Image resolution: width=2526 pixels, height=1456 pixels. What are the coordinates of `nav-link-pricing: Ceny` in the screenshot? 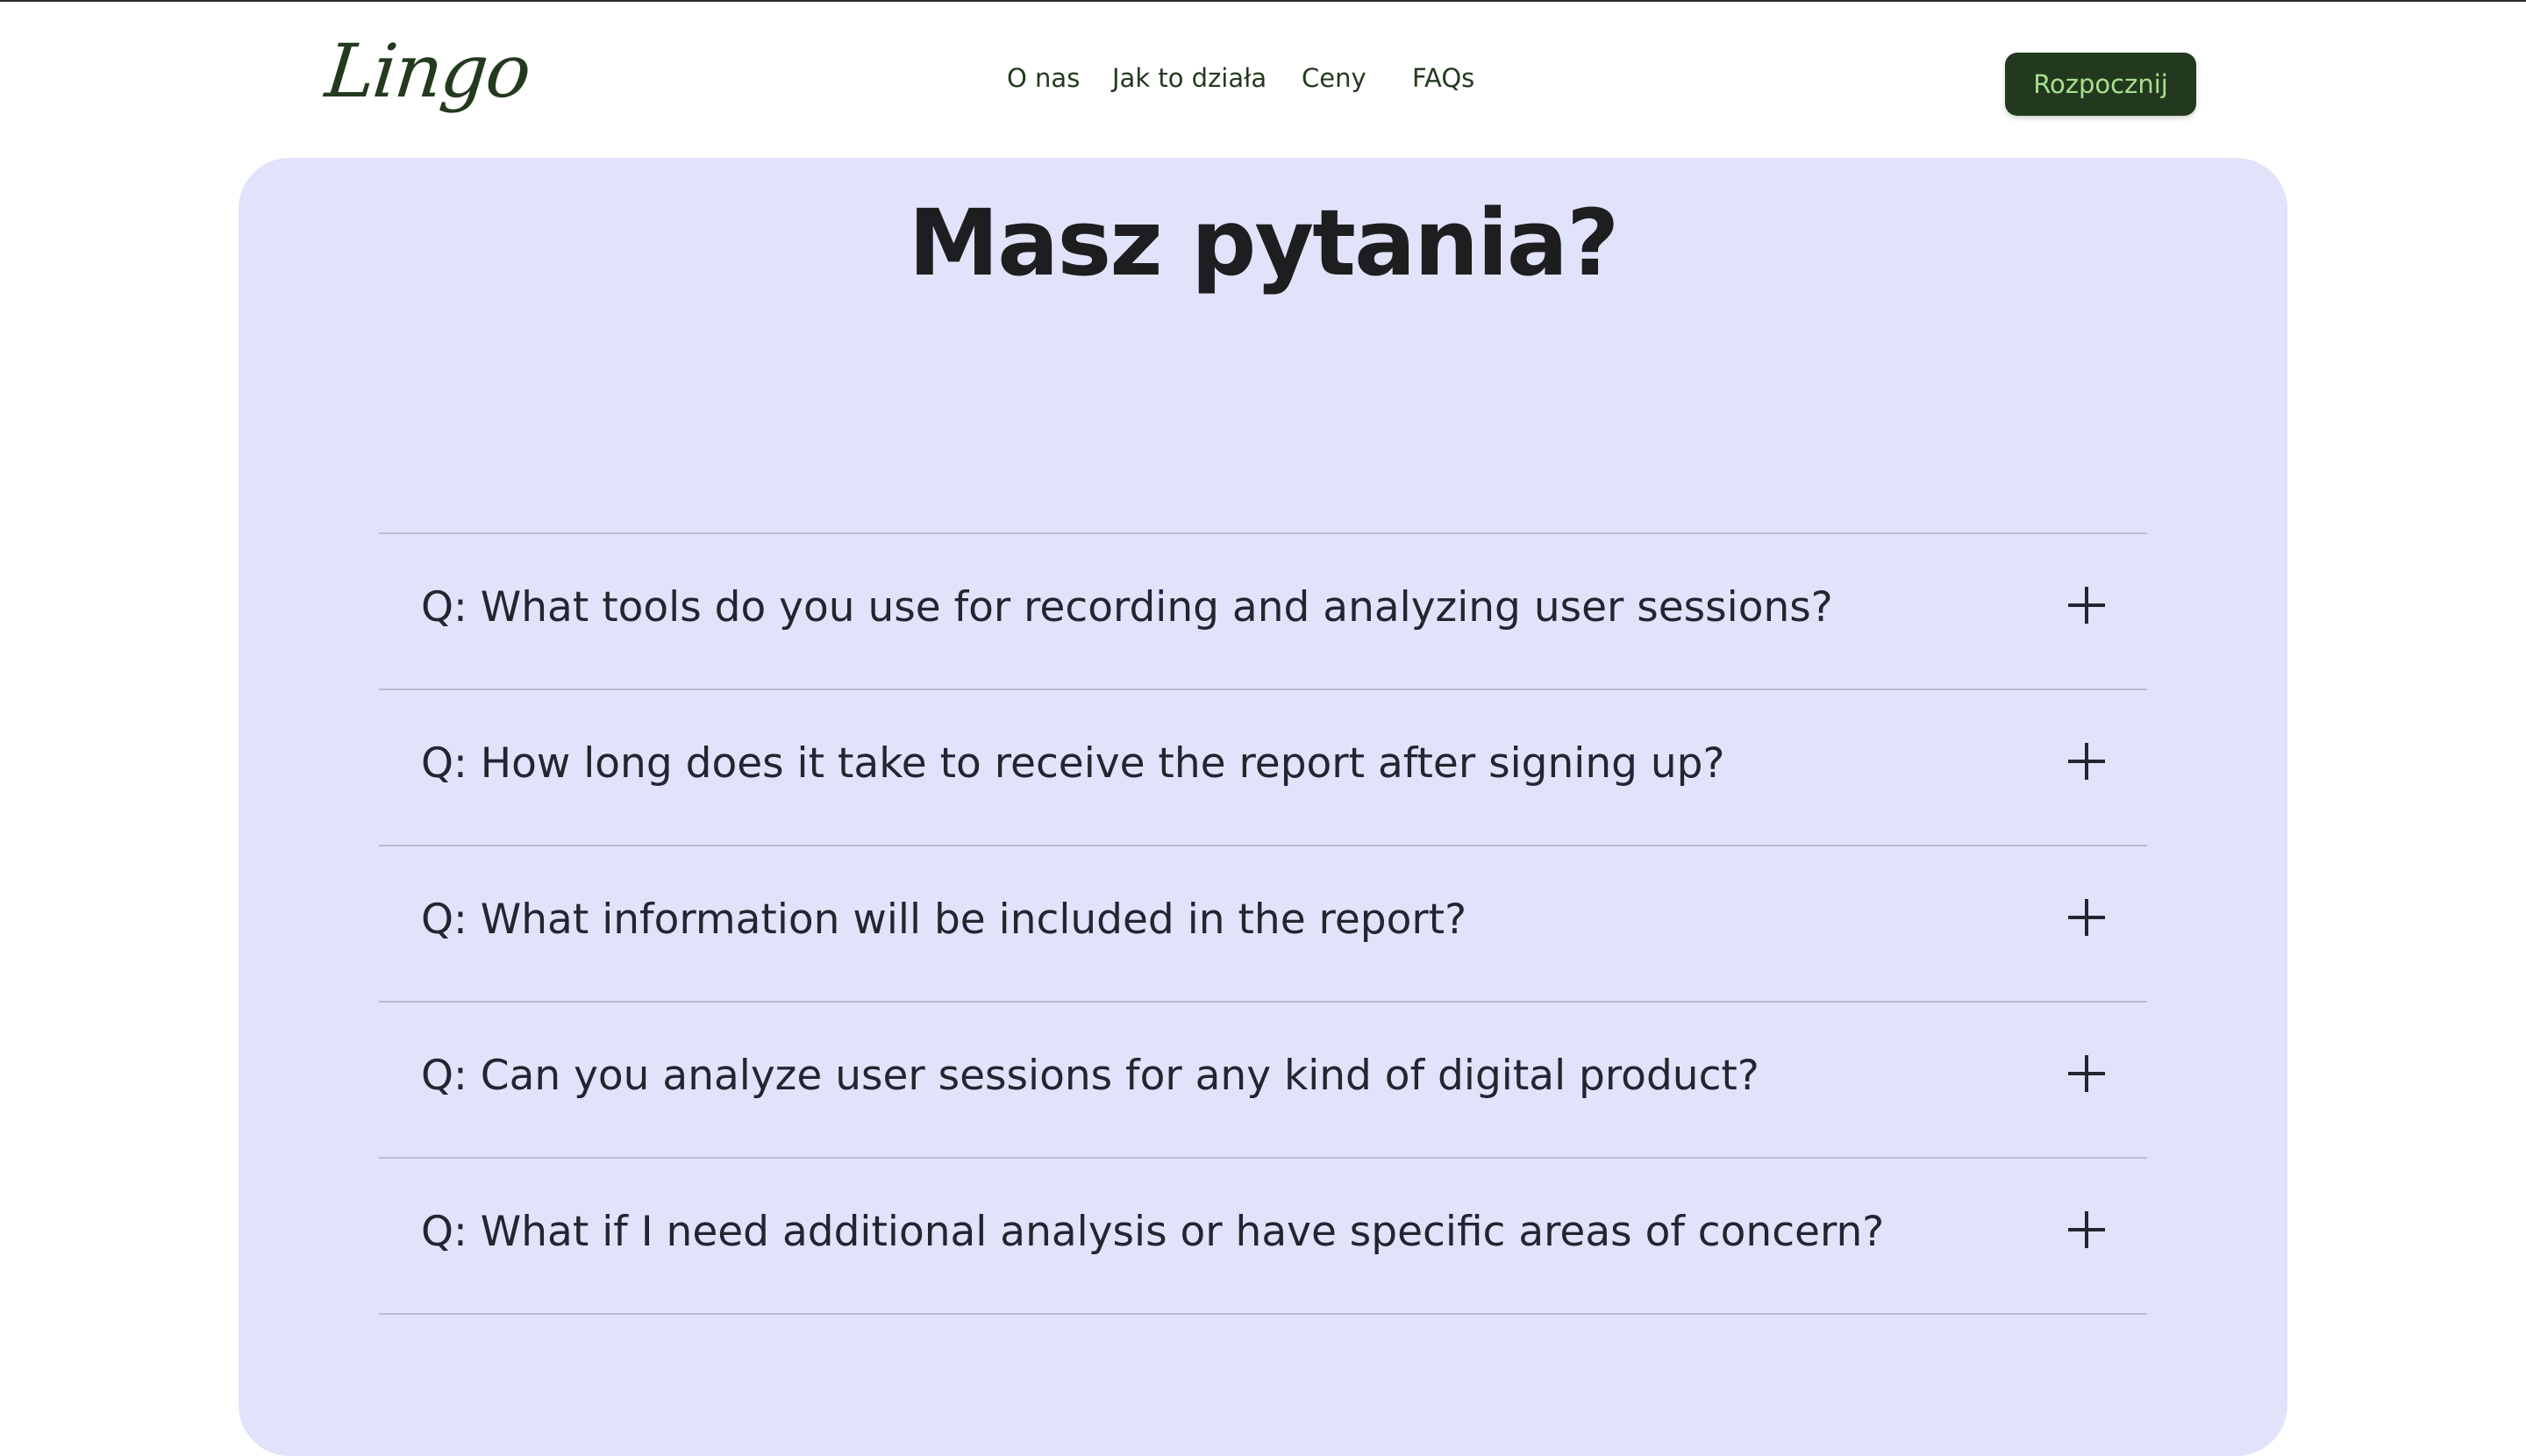 It's located at (1334, 78).